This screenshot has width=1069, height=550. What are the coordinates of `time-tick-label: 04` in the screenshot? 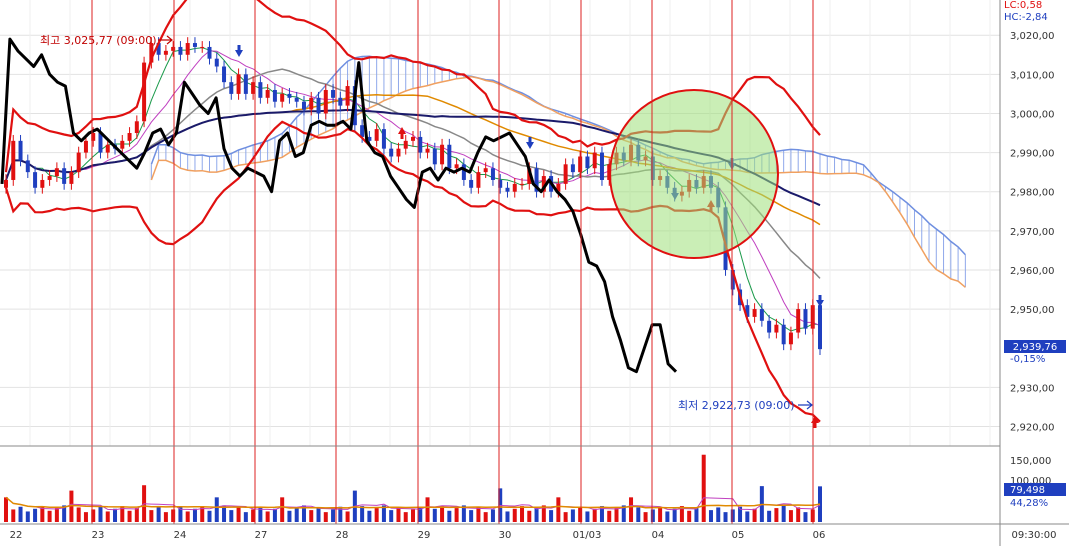 It's located at (658, 535).